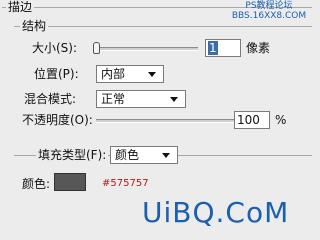 The image size is (320, 240). Describe the element at coordinates (20, 7) in the screenshot. I see `stroke-section-title: 描边` at that location.